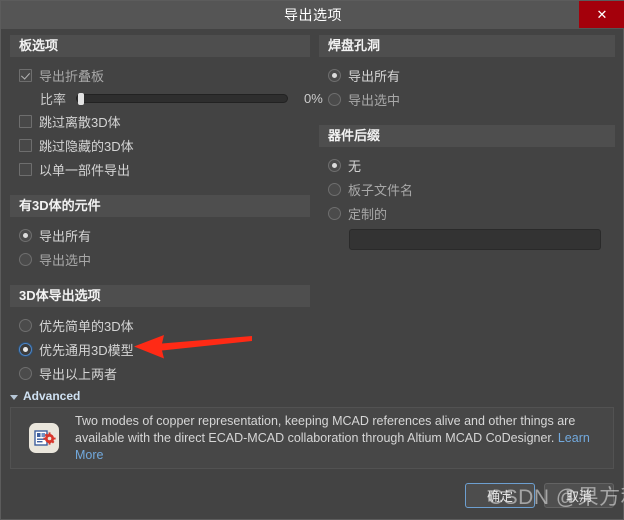 This screenshot has width=624, height=520. I want to click on dialog-title: 导出选项, so click(313, 15).